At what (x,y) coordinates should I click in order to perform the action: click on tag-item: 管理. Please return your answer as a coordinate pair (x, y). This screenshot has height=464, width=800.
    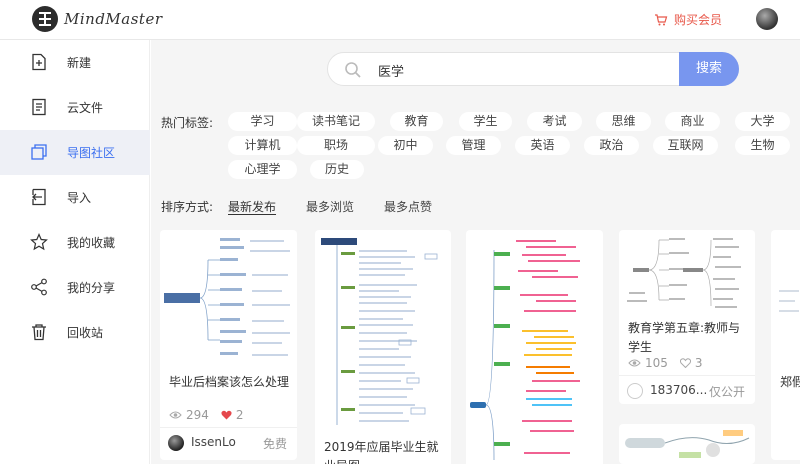
    Looking at the image, I should click on (473, 145).